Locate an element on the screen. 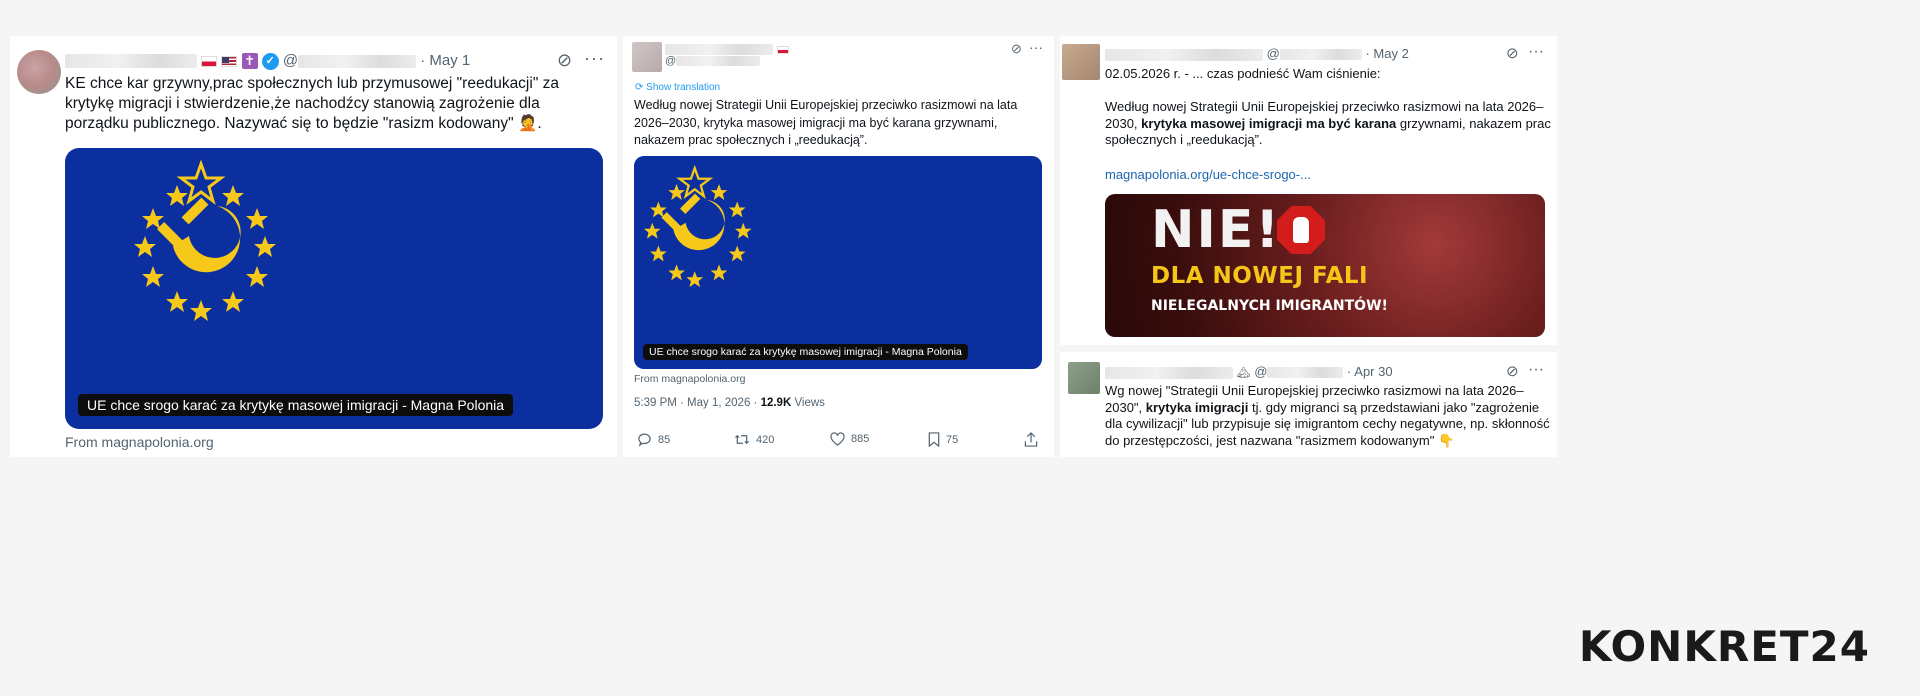  banner-headline: NIE! is located at coordinates (1216, 230).